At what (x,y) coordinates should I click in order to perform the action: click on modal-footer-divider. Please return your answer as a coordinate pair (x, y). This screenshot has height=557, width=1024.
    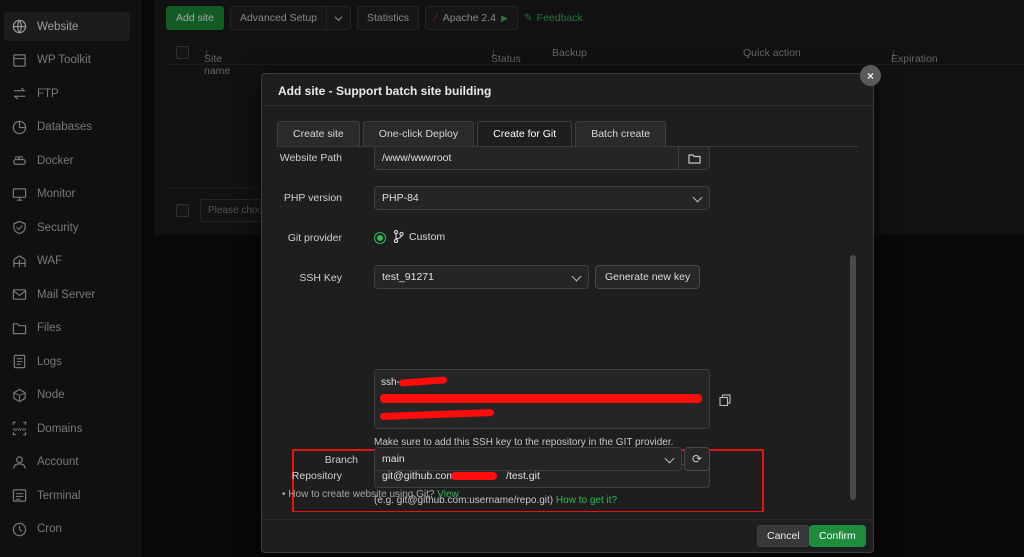
    Looking at the image, I should click on (567, 519).